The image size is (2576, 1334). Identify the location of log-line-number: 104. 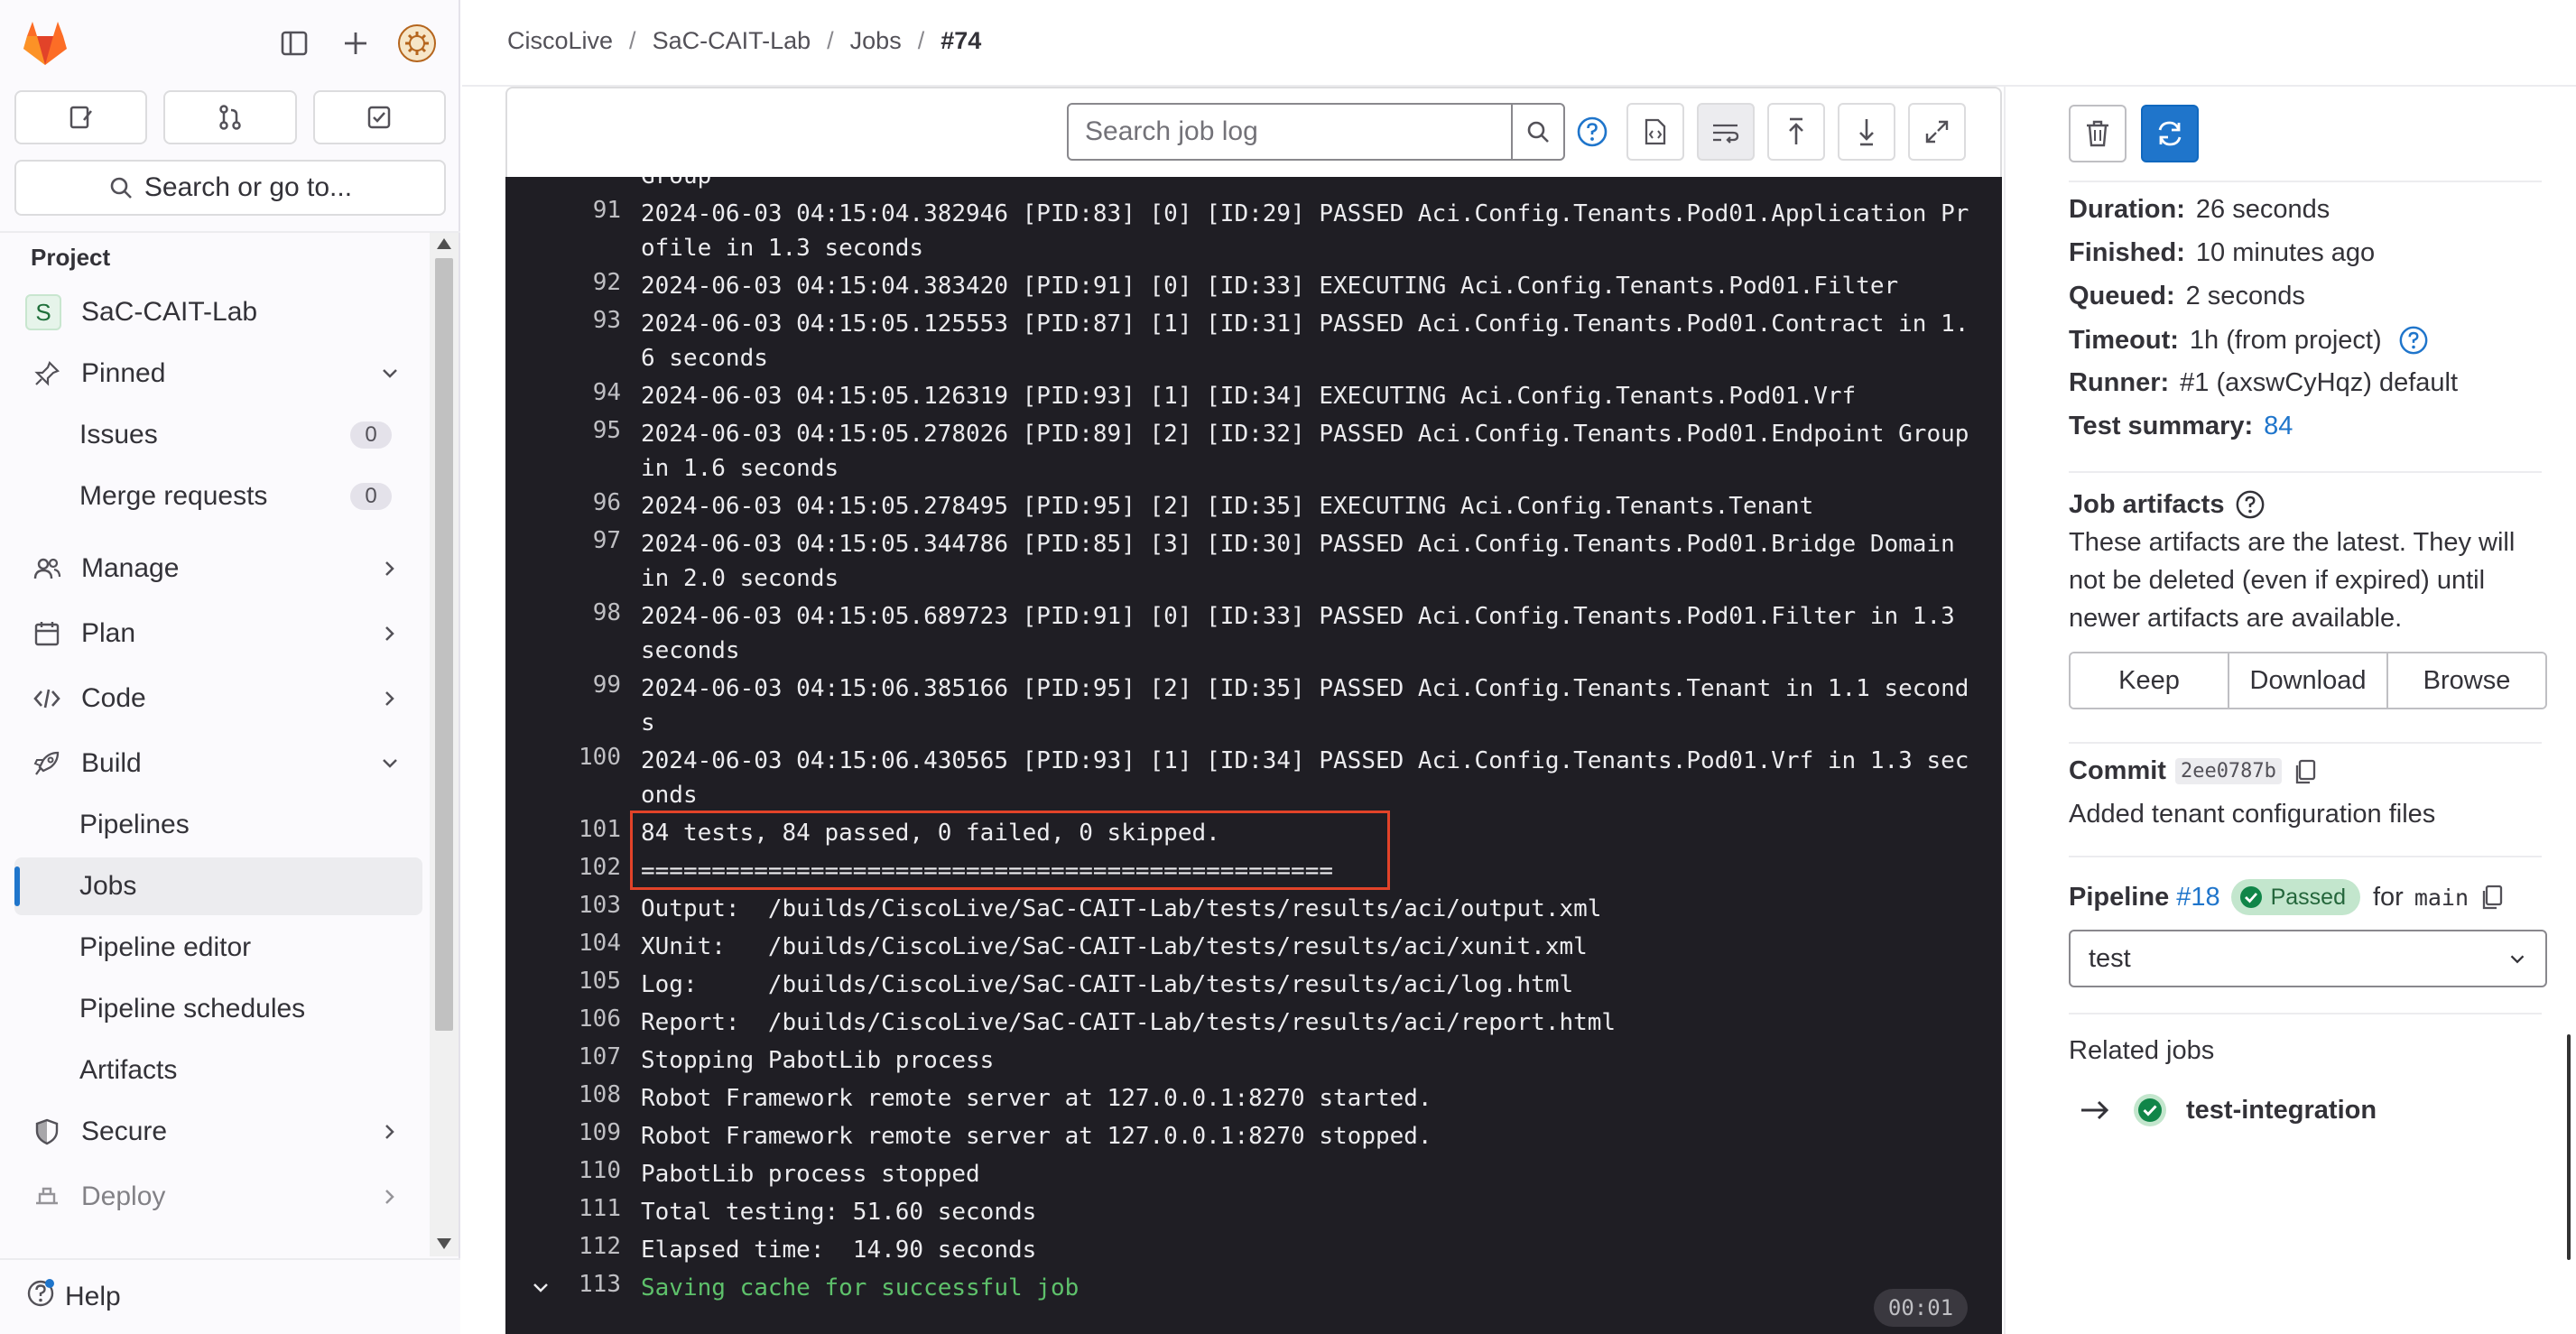
(577, 943).